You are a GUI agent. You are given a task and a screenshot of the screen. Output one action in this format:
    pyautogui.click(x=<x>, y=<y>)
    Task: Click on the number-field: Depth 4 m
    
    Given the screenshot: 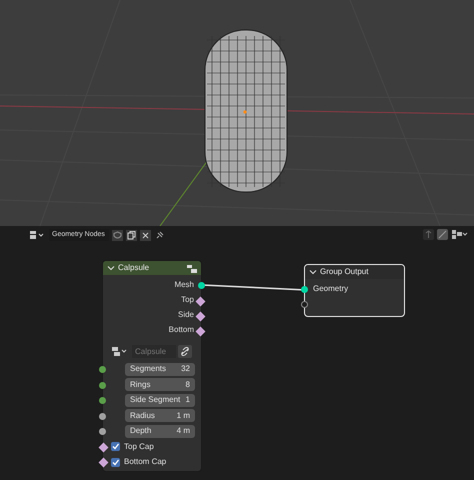 What is the action you would take?
    pyautogui.click(x=160, y=431)
    